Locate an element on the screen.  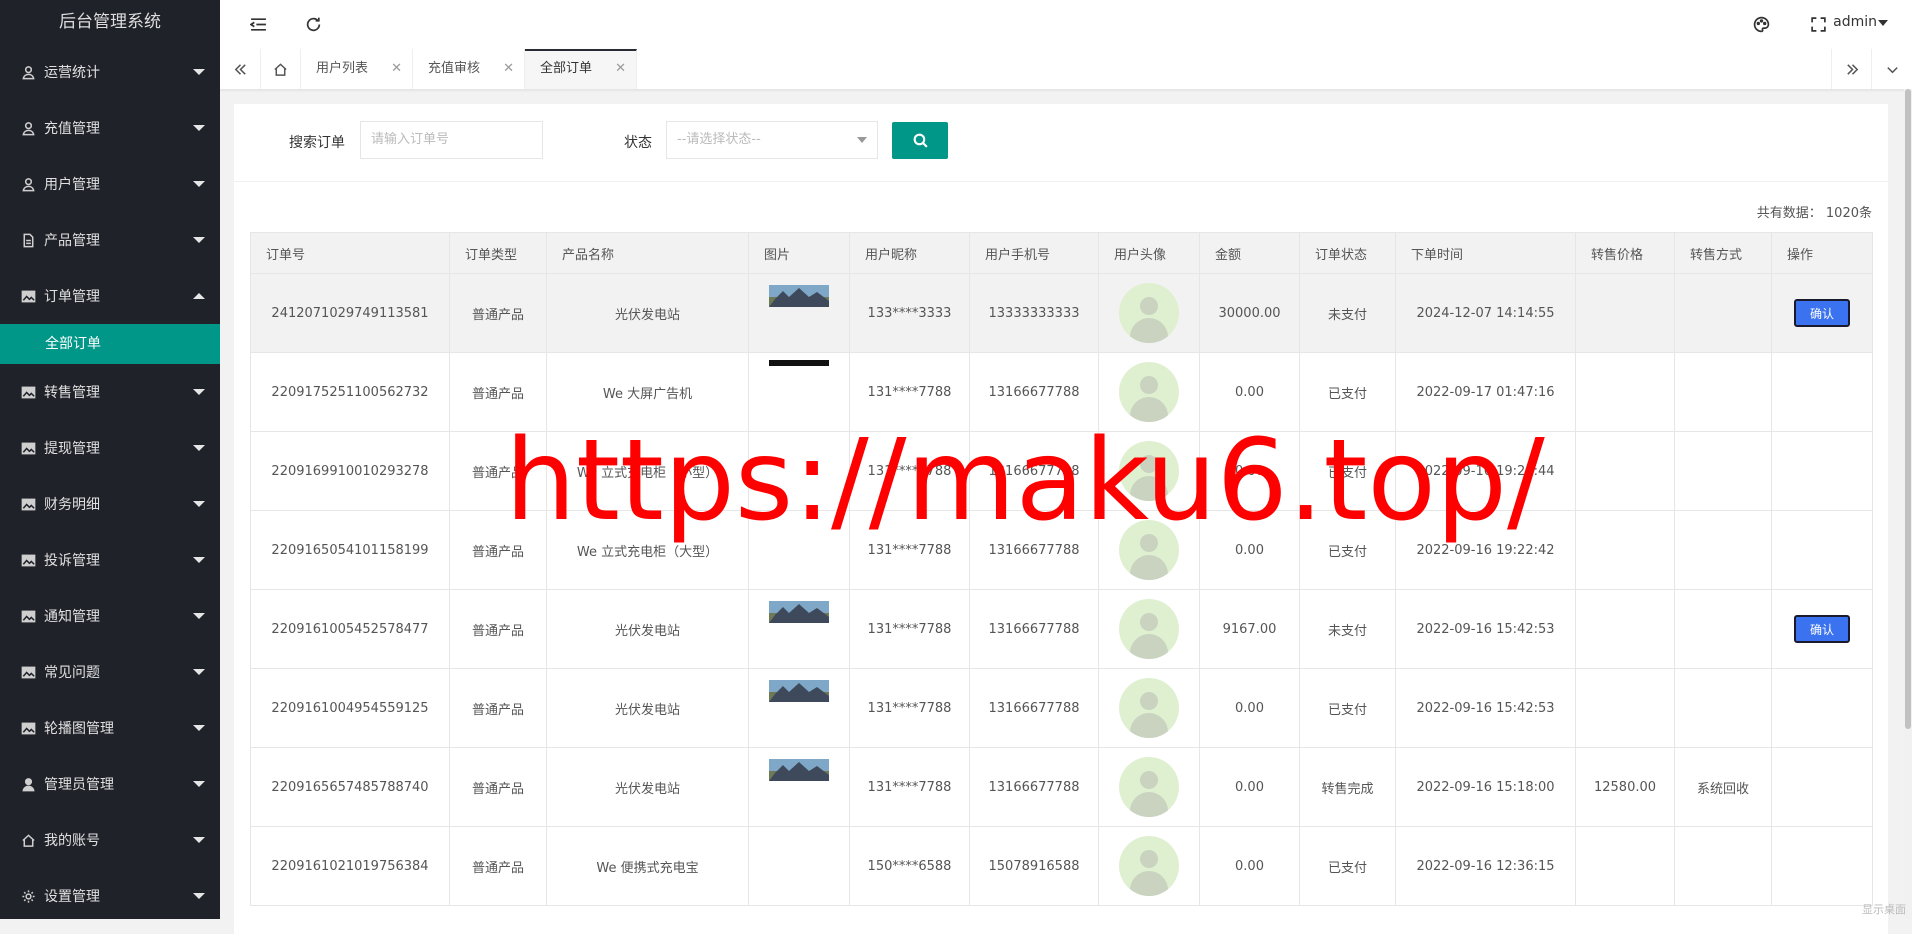
sidebar-item-13: 我的账号 is located at coordinates (110, 840).